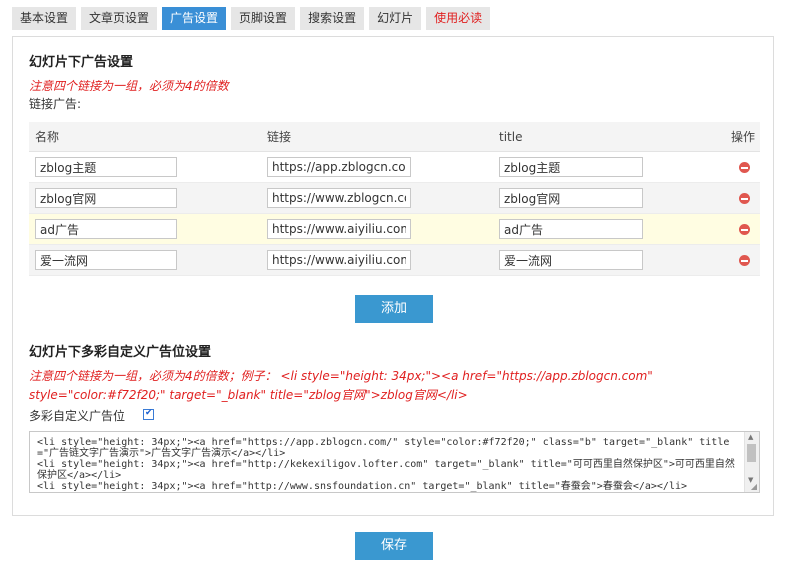 The height and width of the screenshot is (570, 800). I want to click on section-title-slideshow-ads: 幻灯片下广告设置, so click(81, 62).